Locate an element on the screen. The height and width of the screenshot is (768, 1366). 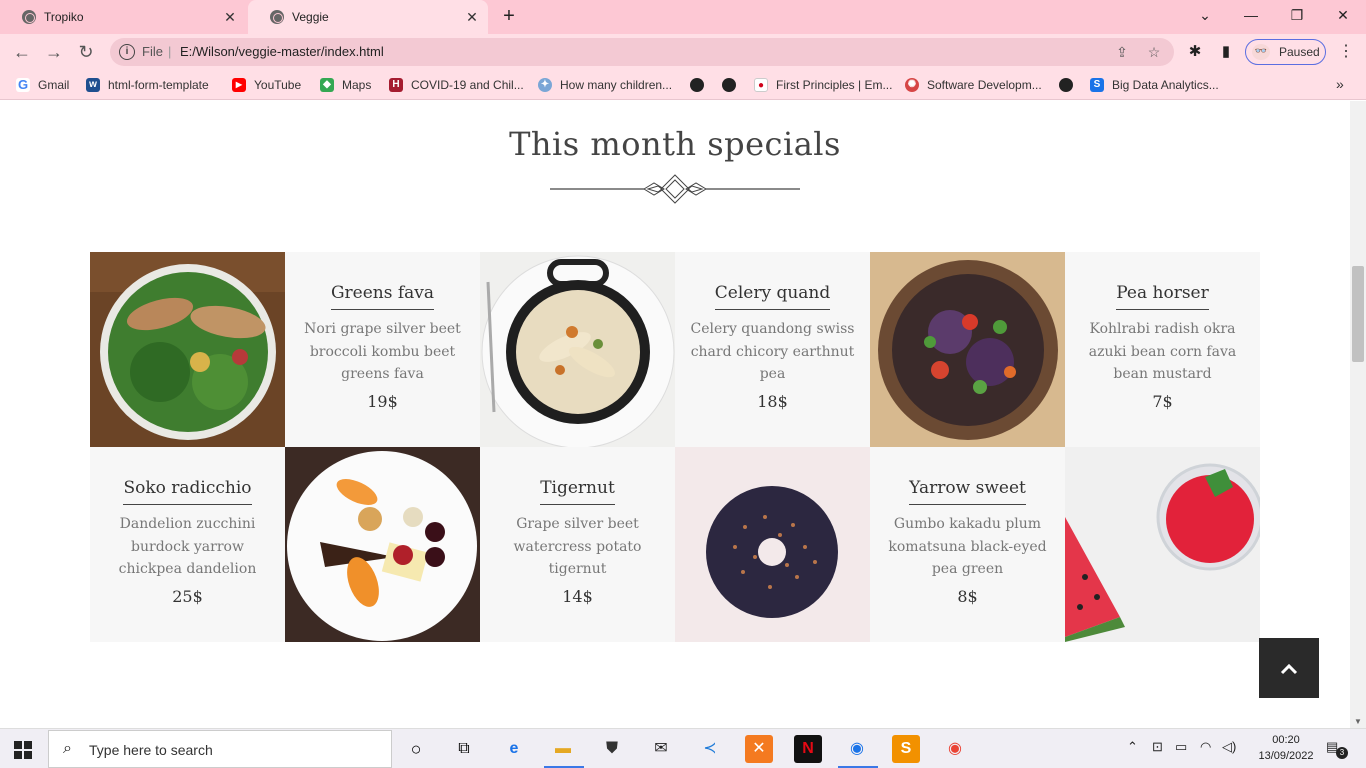
side-panel-icon: ▮ is located at coordinates (1226, 52).